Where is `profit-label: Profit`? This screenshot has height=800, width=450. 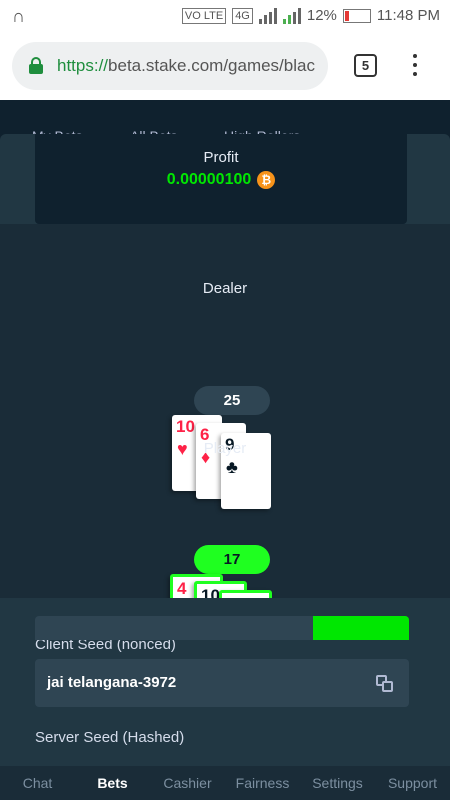 profit-label: Profit is located at coordinates (221, 157).